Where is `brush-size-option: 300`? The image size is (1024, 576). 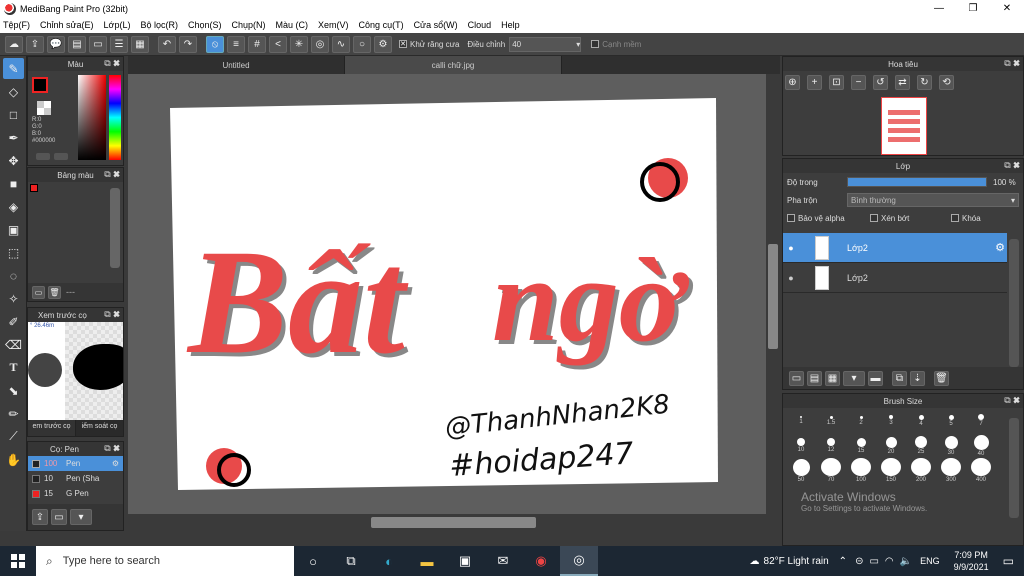
brush-size-option: 300 is located at coordinates (951, 470).